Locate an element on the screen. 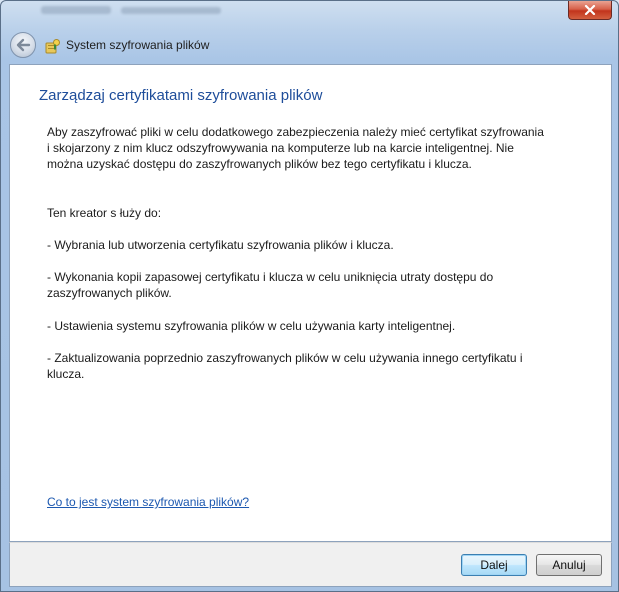 Image resolution: width=619 pixels, height=592 pixels. button-bar: Dalej Anuluj is located at coordinates (310, 564).